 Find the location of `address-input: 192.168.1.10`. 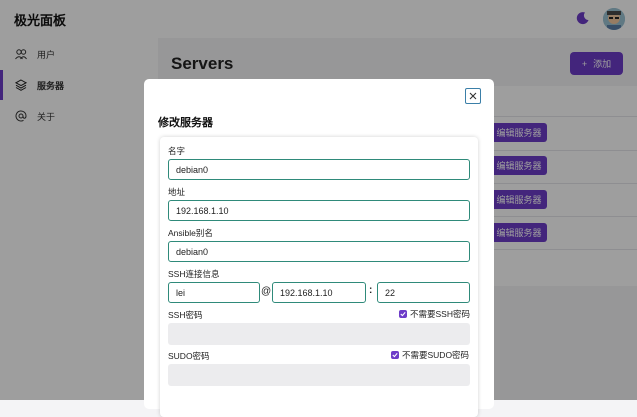

address-input: 192.168.1.10 is located at coordinates (319, 210).